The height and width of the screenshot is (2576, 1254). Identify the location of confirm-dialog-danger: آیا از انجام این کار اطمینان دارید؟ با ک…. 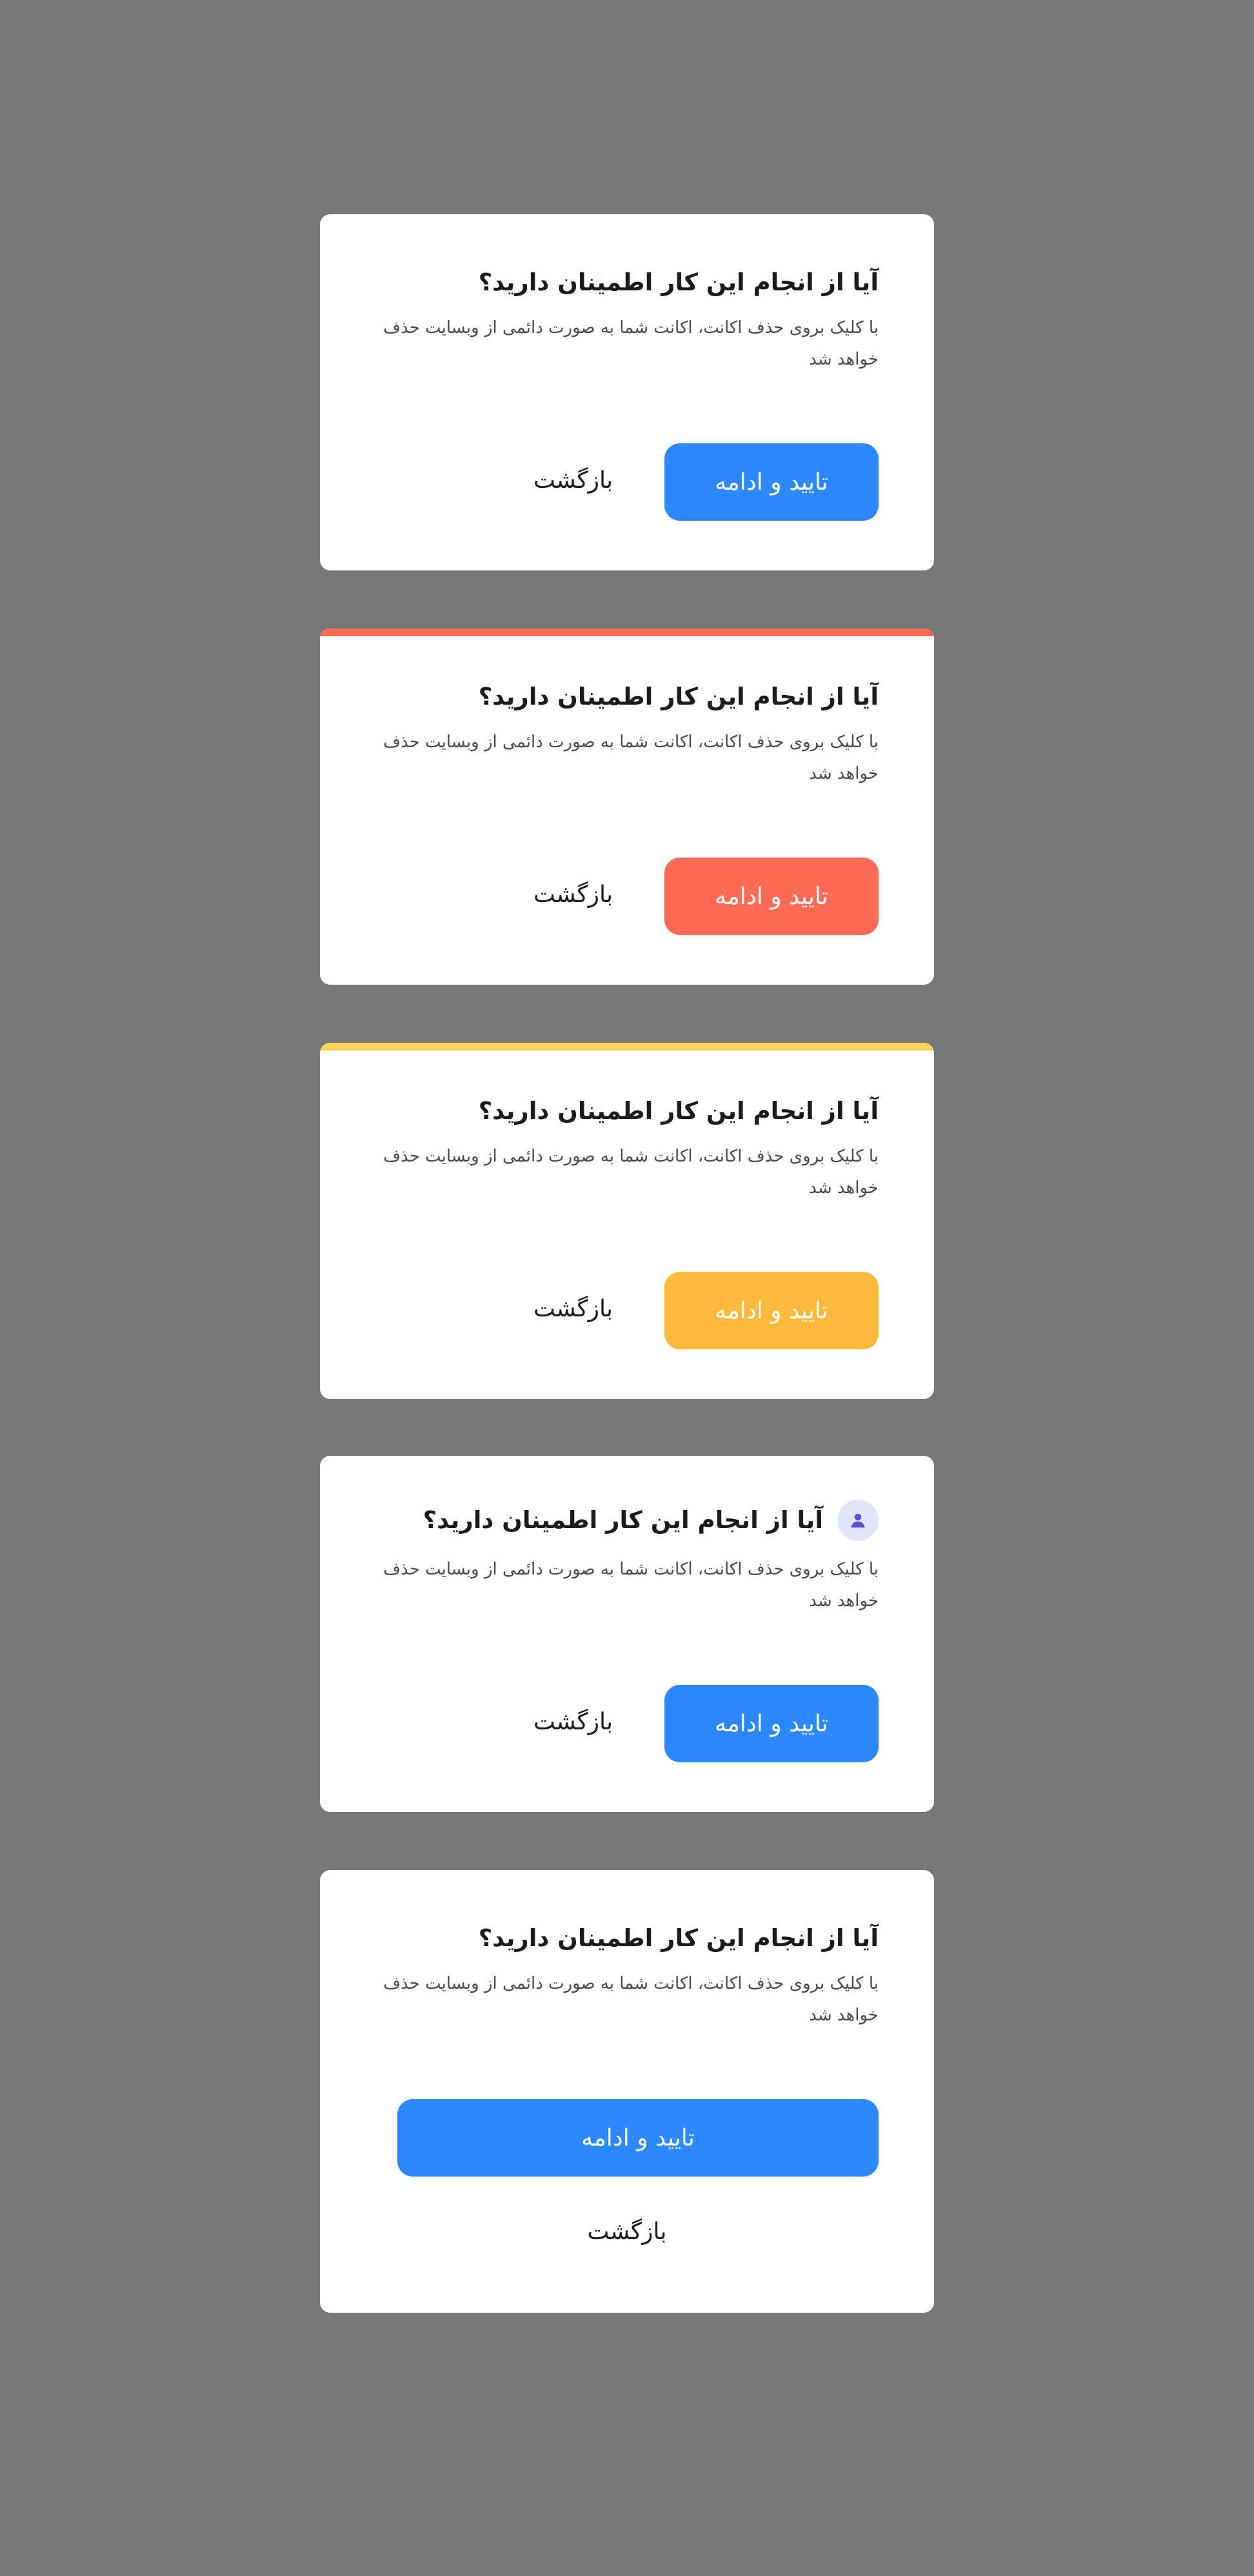
(627, 807).